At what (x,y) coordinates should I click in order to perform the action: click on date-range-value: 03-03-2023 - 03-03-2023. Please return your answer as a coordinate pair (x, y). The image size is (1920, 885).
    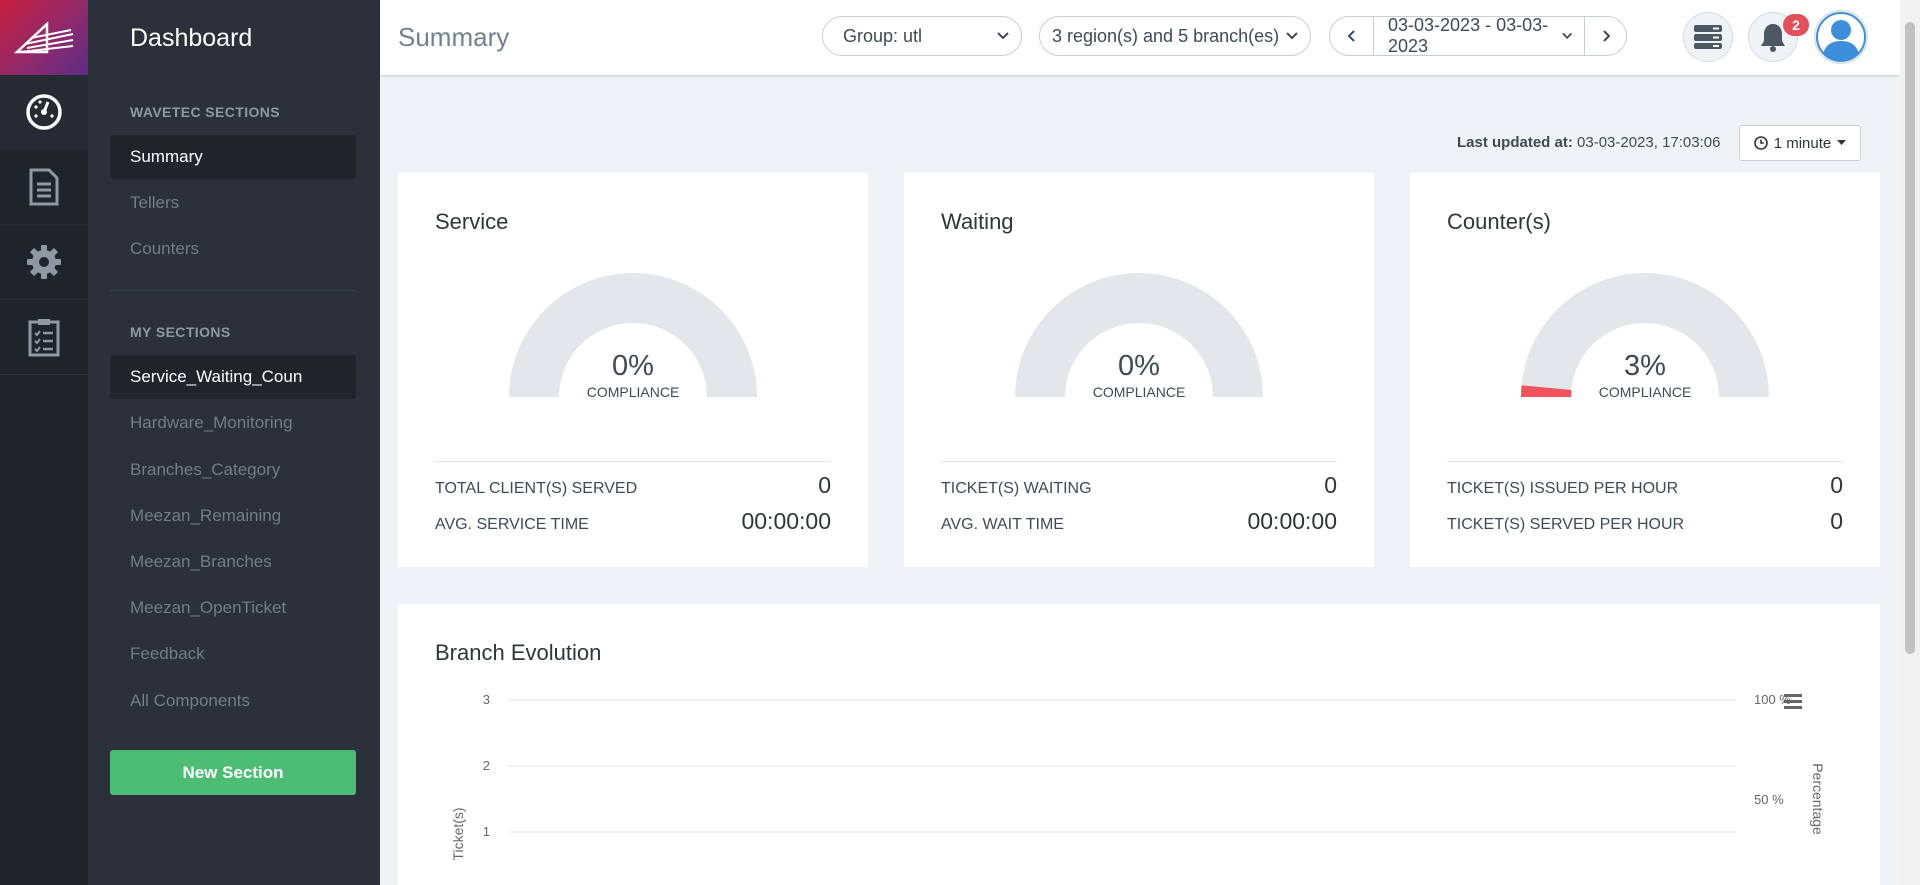
    Looking at the image, I should click on (1468, 35).